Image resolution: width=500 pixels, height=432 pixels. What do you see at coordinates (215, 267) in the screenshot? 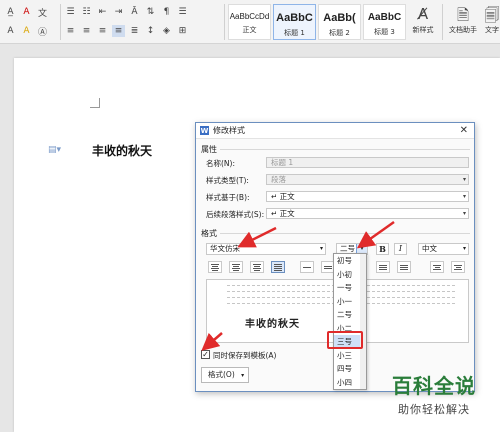
I see `align-left-button` at bounding box center [215, 267].